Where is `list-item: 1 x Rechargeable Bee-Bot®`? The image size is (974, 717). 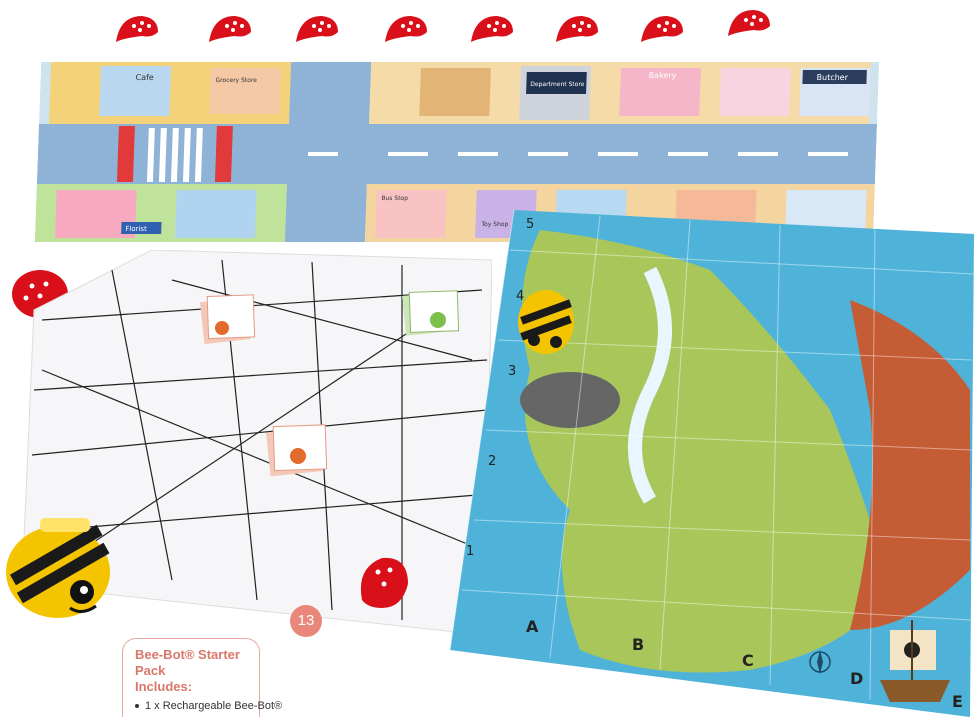
list-item: 1 x Rechargeable Bee-Bot® is located at coordinates (208, 706).